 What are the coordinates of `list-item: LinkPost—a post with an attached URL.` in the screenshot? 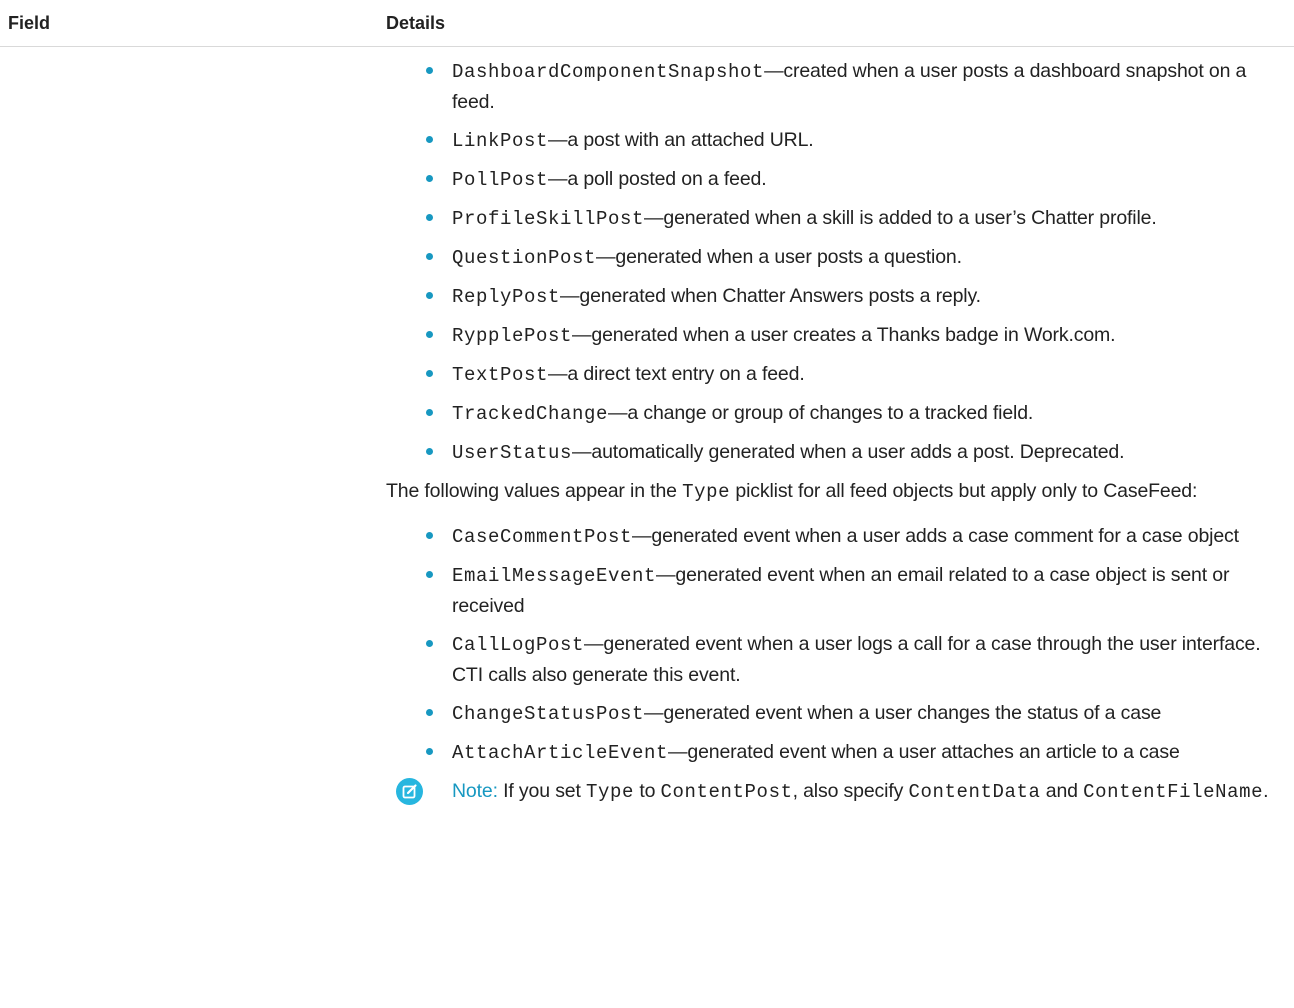 It's located at (838, 140).